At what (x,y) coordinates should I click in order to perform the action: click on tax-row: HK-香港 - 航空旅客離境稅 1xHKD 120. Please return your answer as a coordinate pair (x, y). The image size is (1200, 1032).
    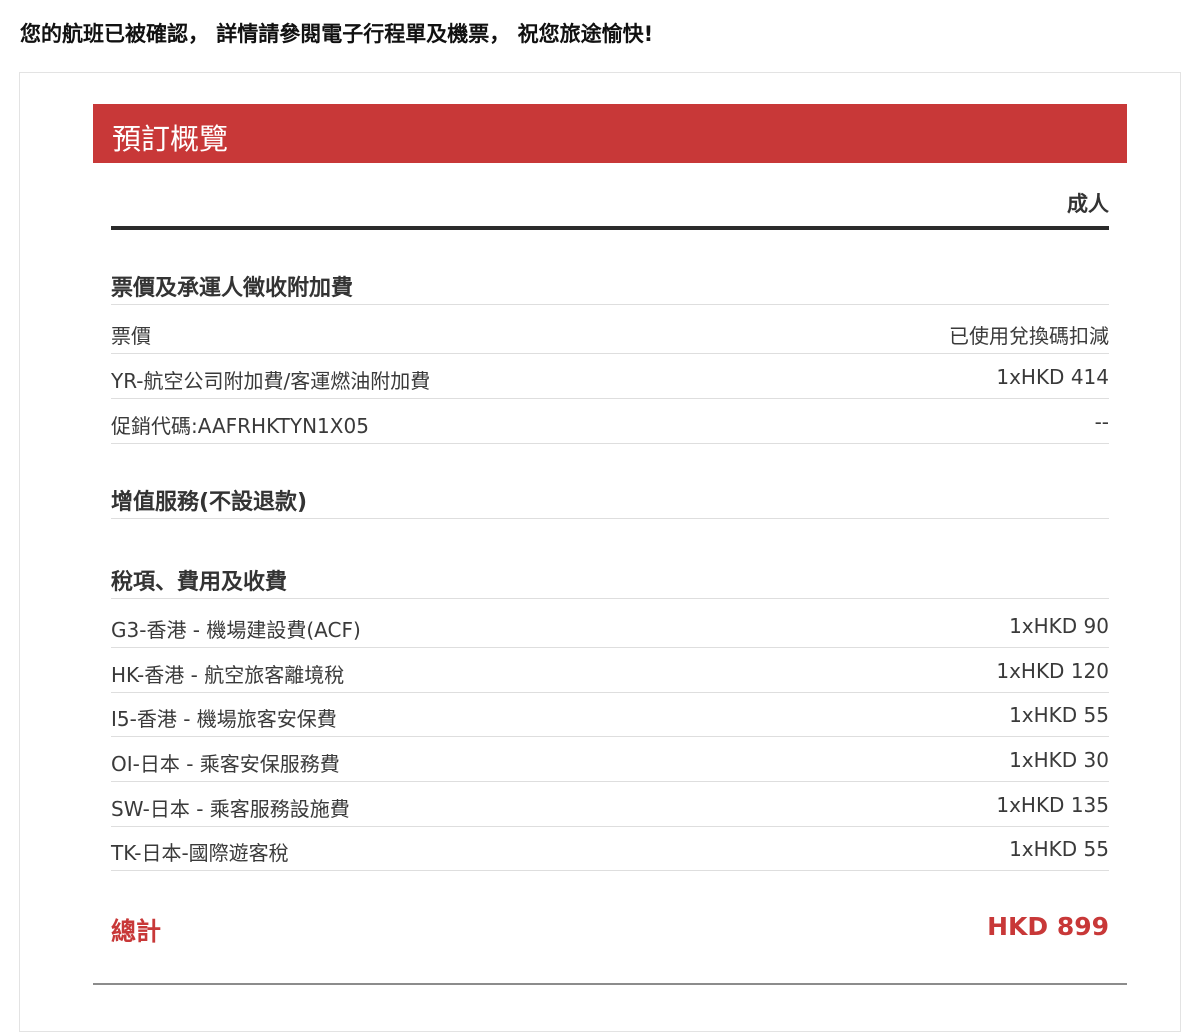
    Looking at the image, I should click on (610, 670).